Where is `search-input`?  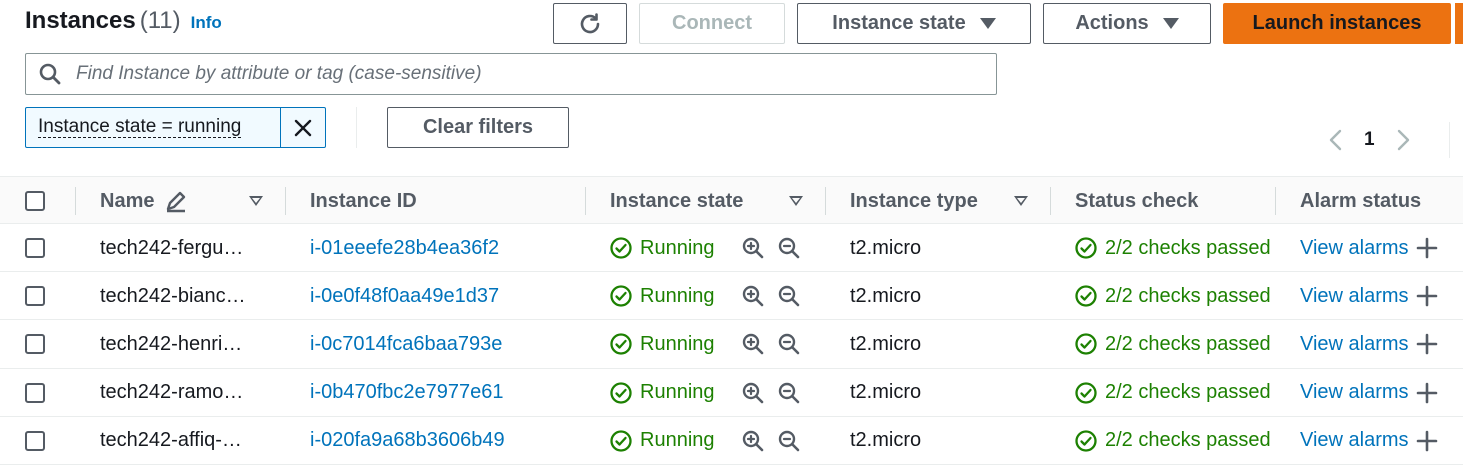
search-input is located at coordinates (535, 74).